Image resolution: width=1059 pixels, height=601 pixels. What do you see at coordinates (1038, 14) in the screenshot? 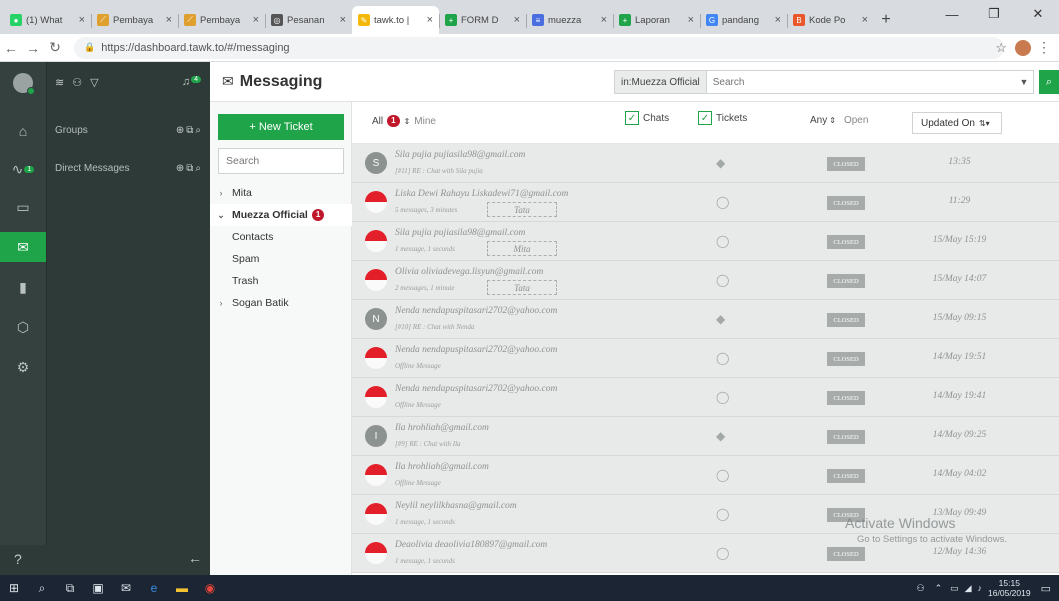
I see `close-window-button: ✕` at bounding box center [1038, 14].